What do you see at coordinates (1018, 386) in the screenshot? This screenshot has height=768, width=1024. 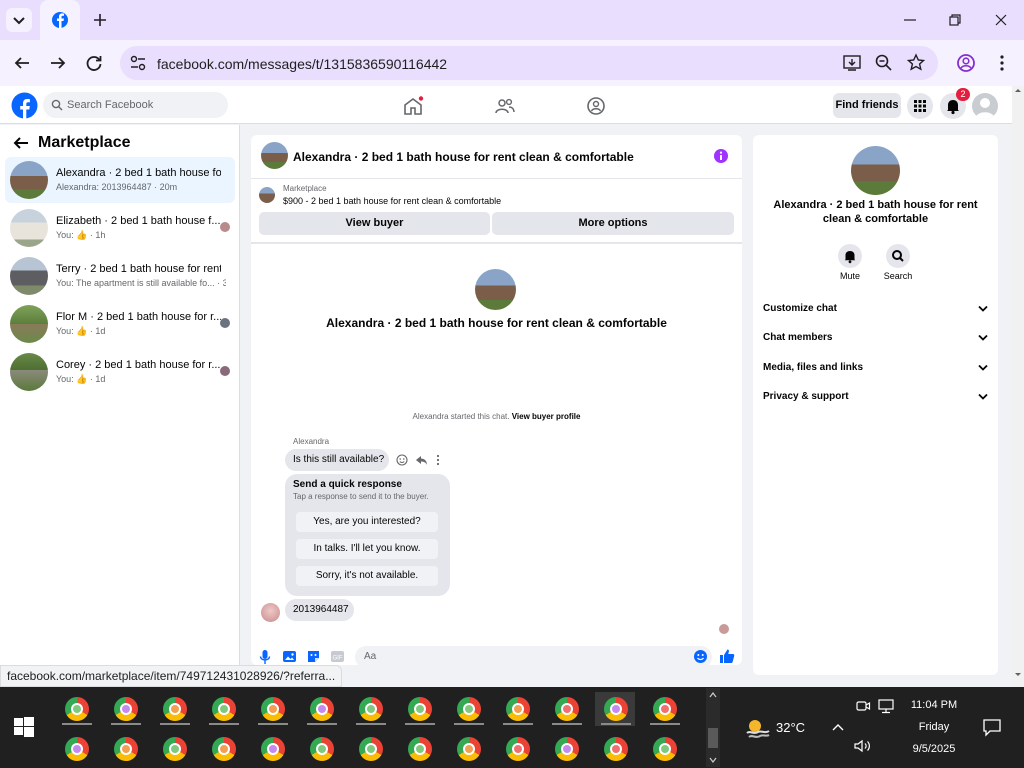 I see `page-scrollbar` at bounding box center [1018, 386].